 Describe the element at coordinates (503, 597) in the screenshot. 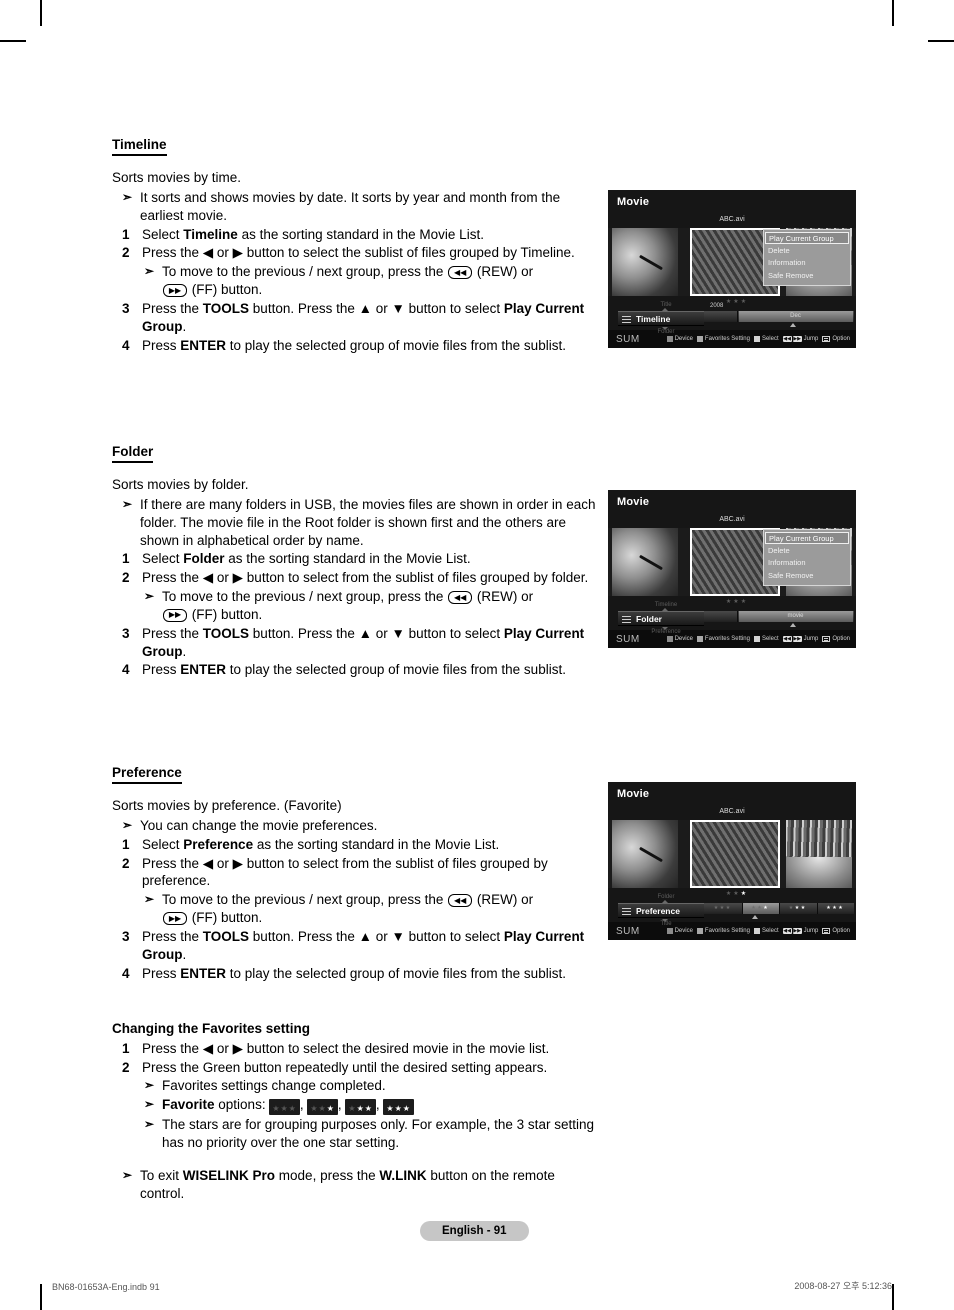

I see `subnote-text-mid: (REW) or` at that location.